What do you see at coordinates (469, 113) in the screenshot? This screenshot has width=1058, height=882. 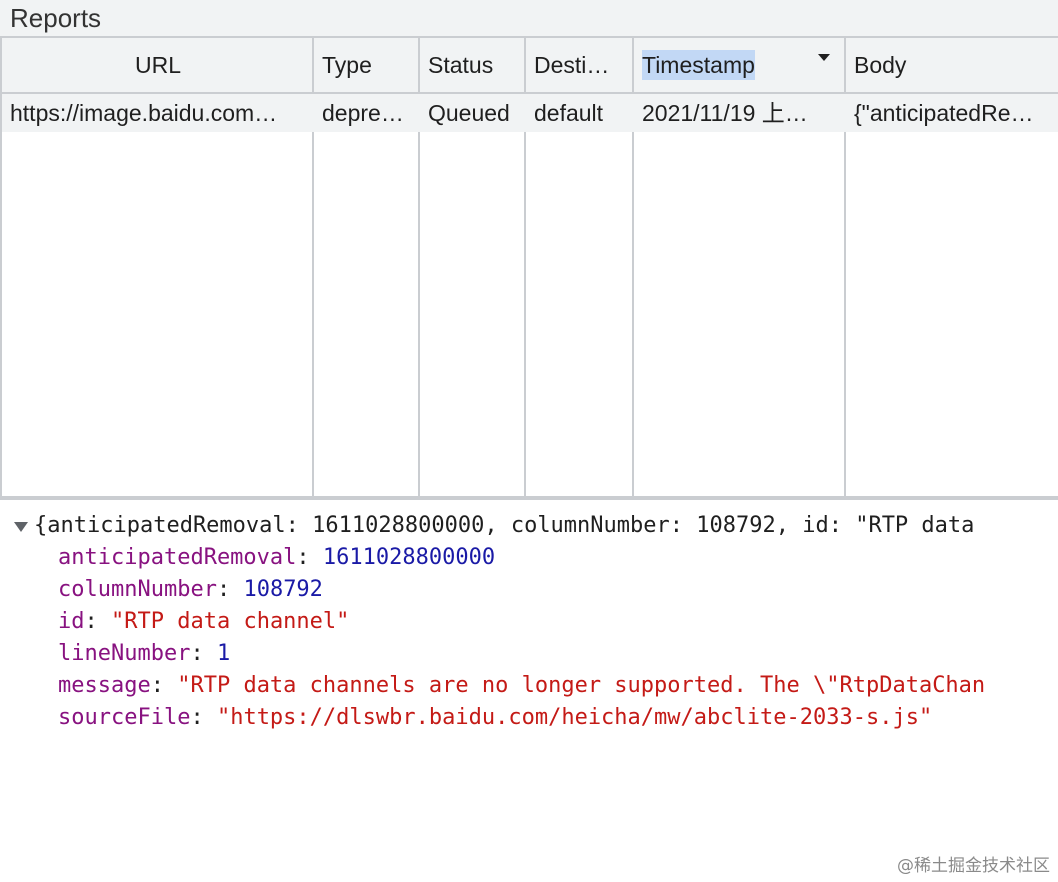 I see `cell-status: Queued` at bounding box center [469, 113].